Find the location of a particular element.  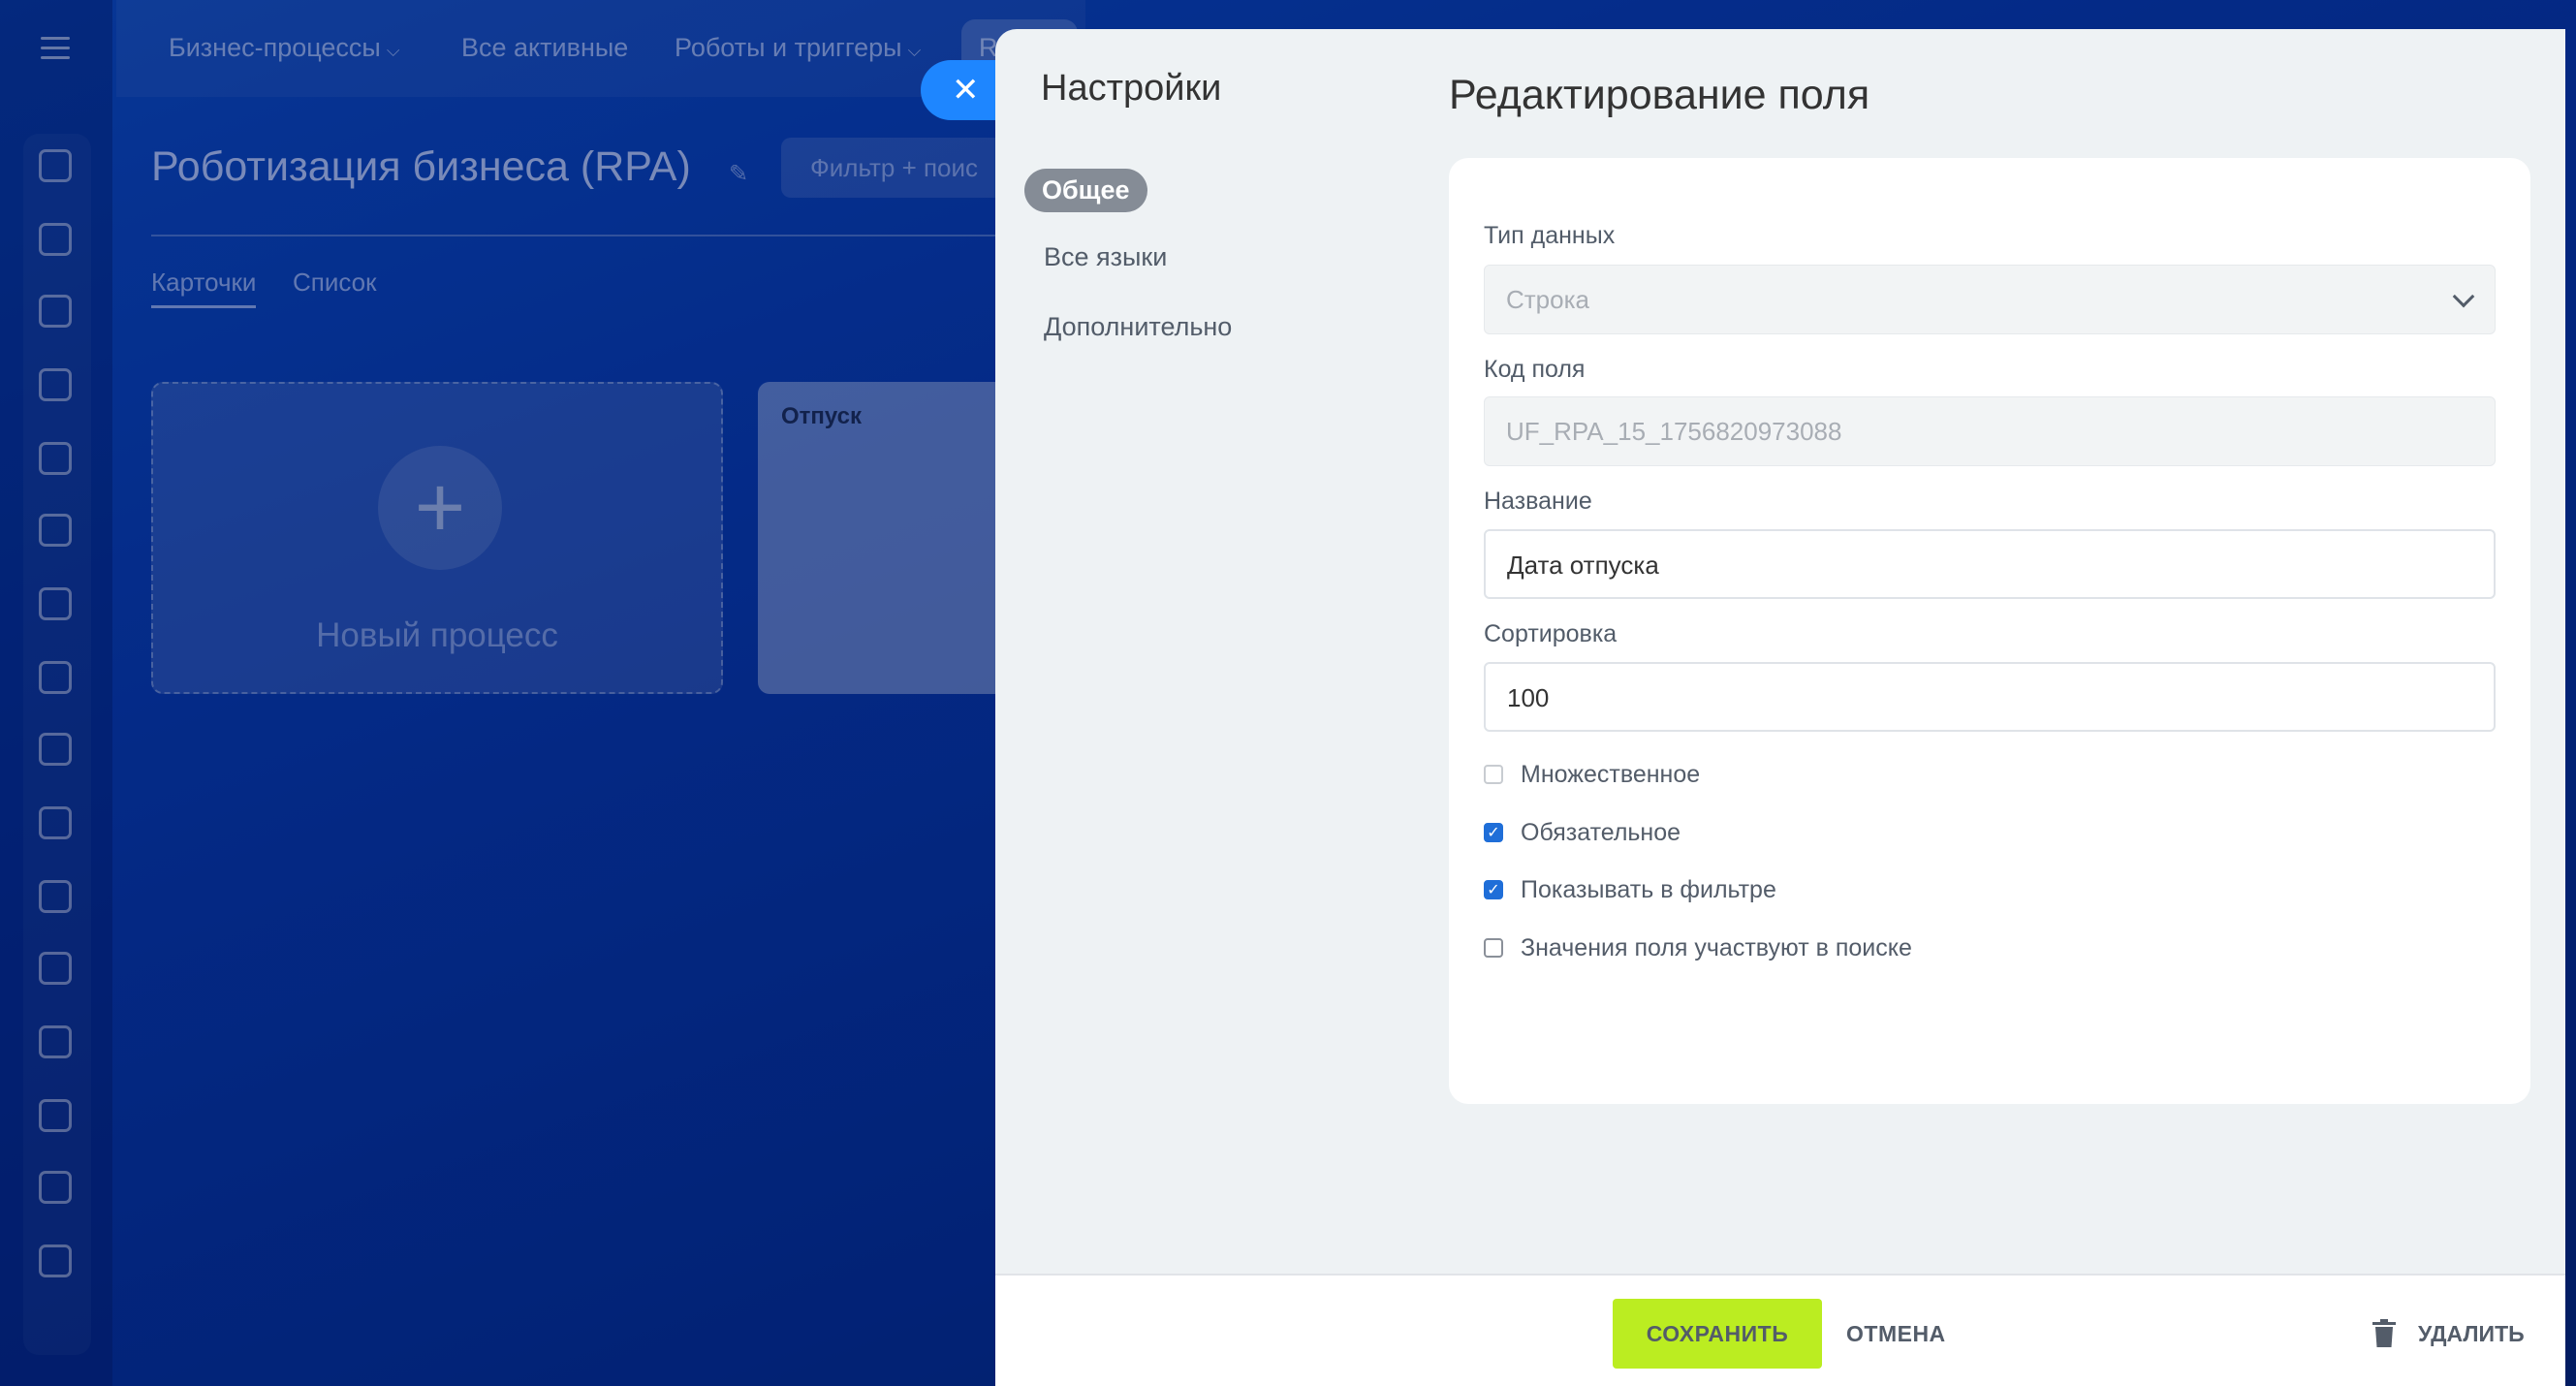

checkbox-row-show-in-filter: ✓ Показывать в фильтре is located at coordinates (1630, 889).